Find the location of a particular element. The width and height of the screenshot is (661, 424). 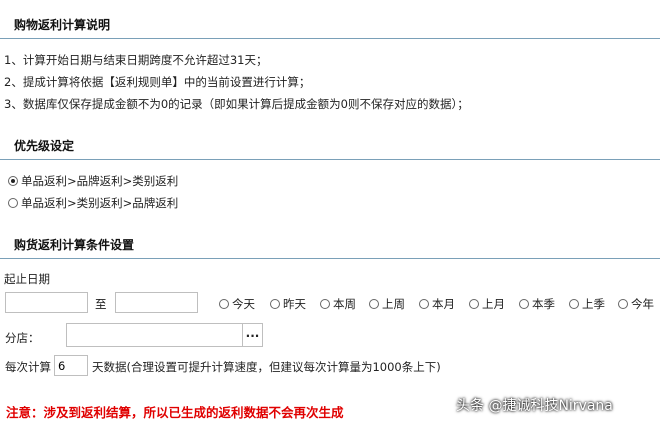

date-range-label: 起止日期 is located at coordinates (27, 279).